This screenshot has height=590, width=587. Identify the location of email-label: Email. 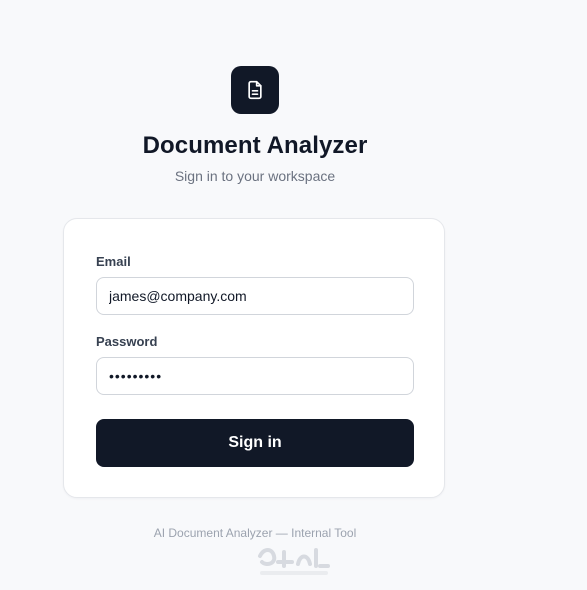
(113, 261).